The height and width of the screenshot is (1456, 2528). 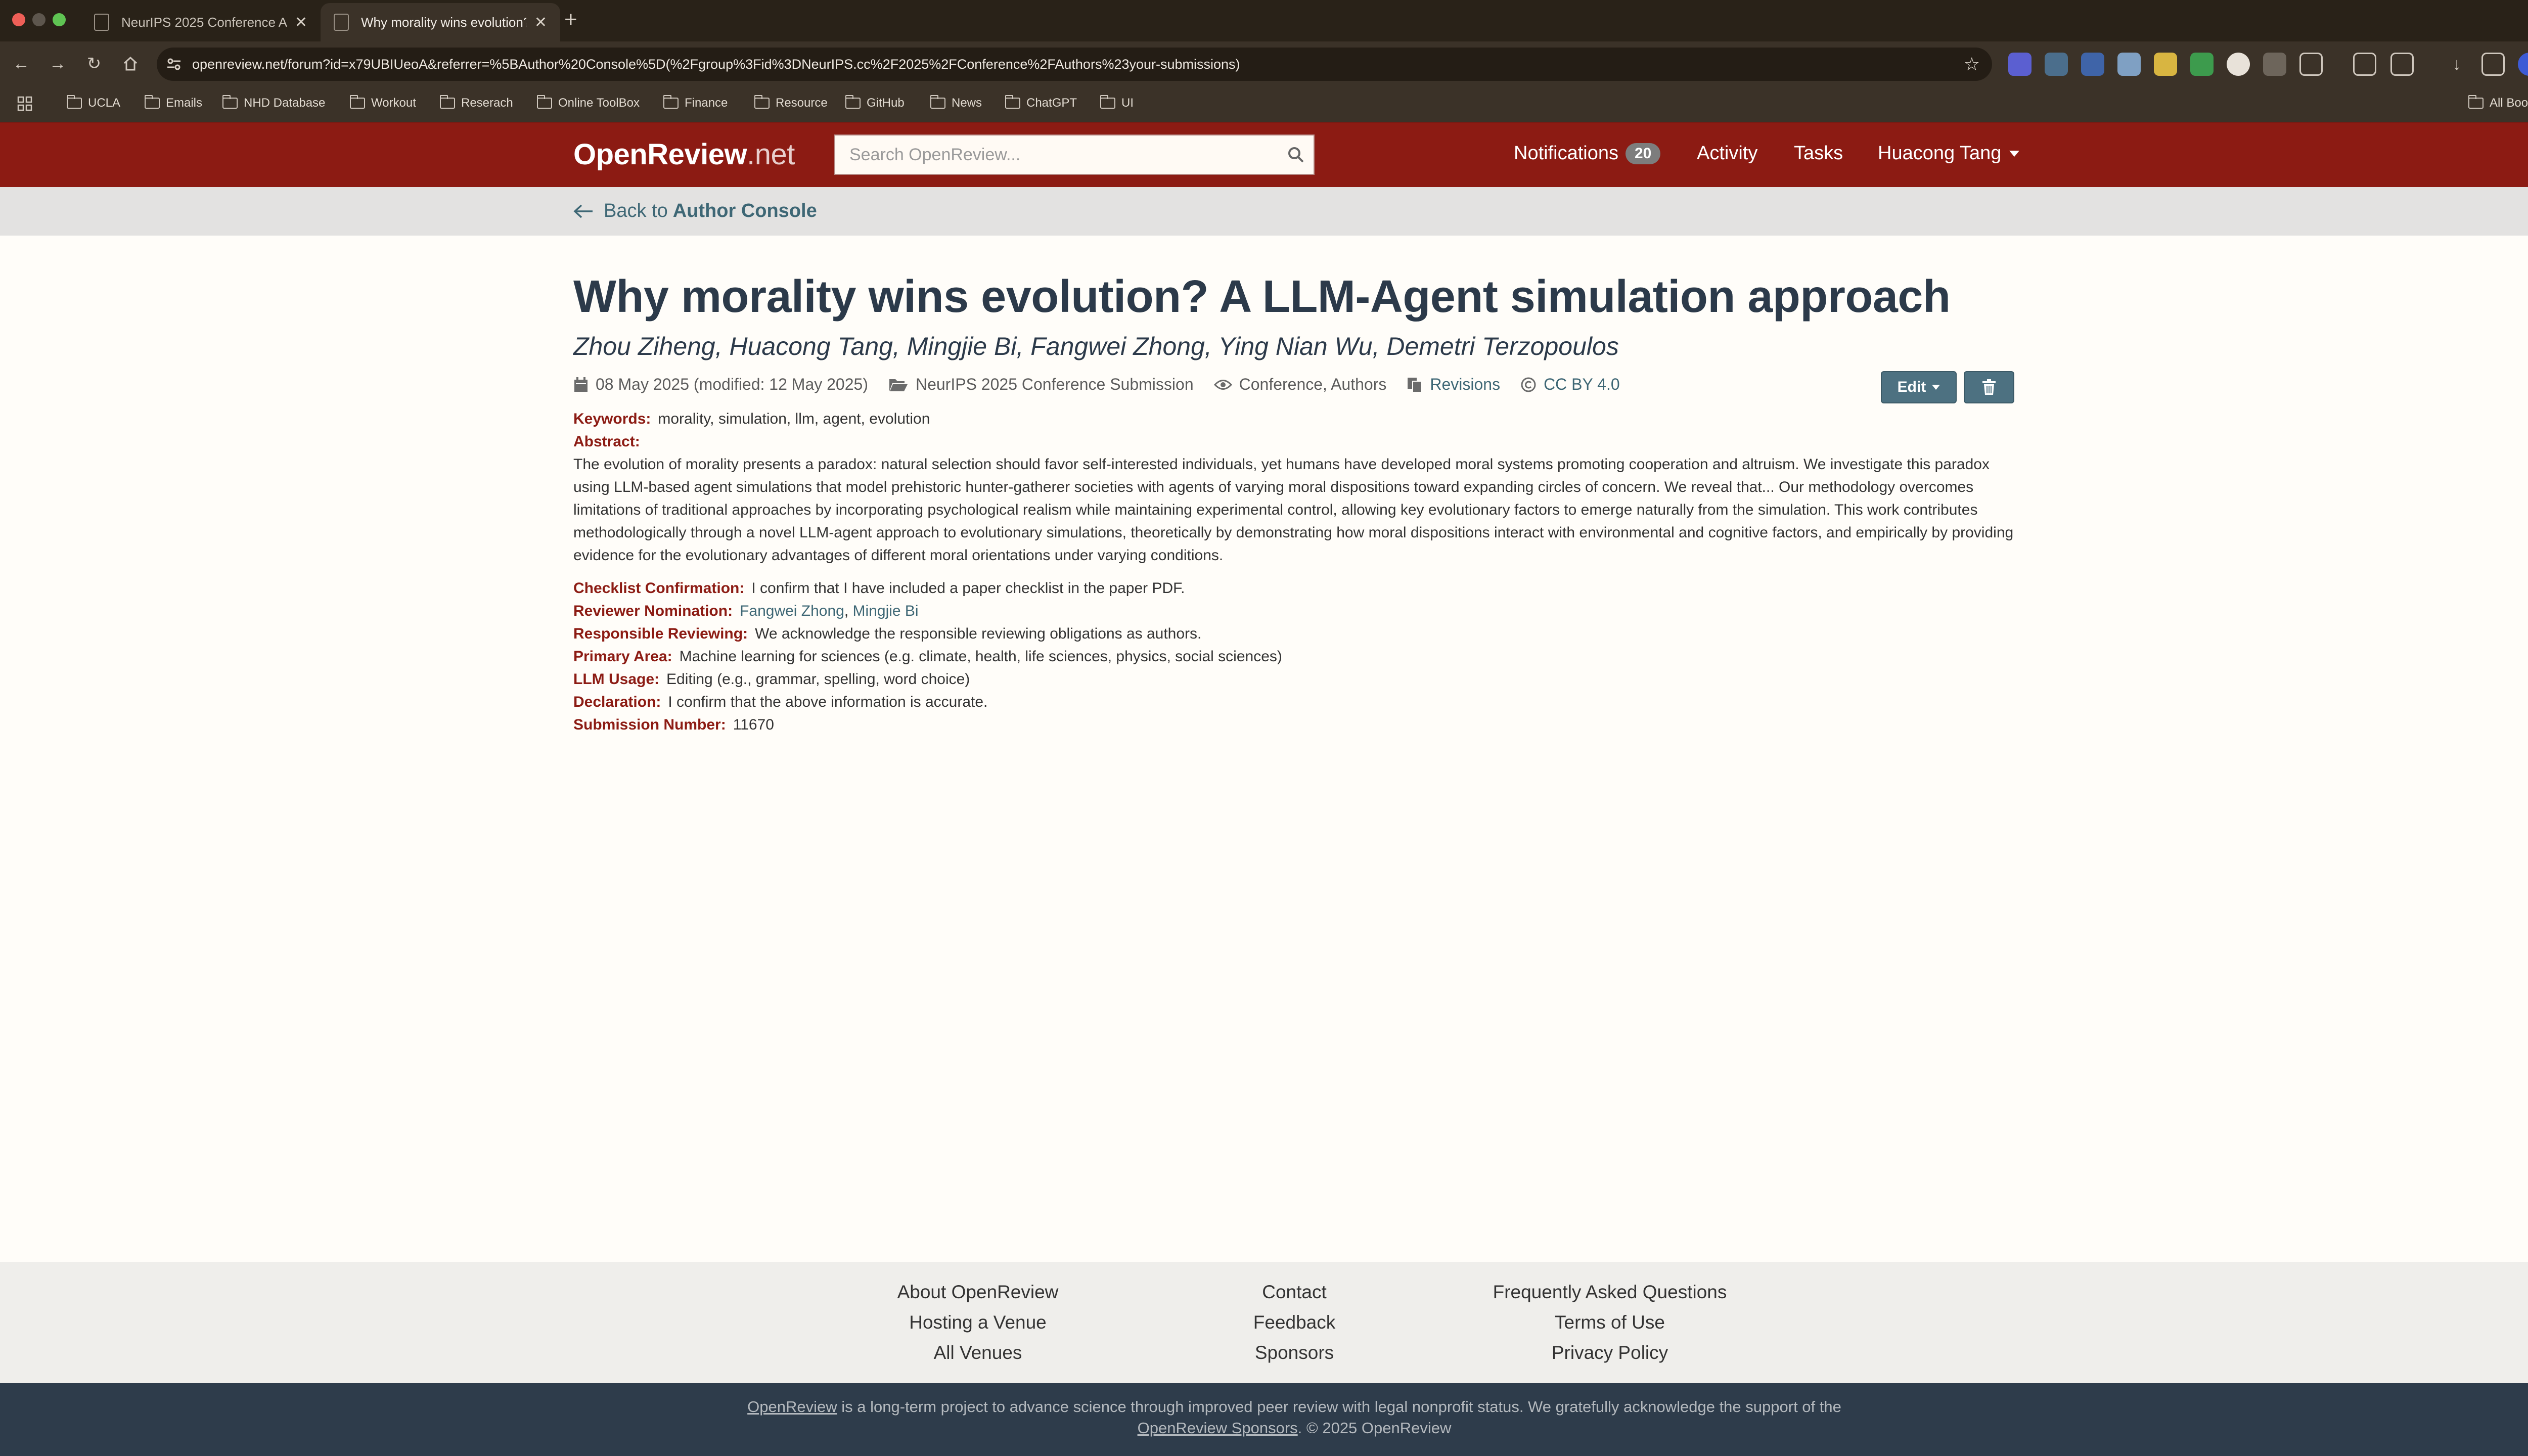 I want to click on nav-tasks: Tasks, so click(x=1819, y=153).